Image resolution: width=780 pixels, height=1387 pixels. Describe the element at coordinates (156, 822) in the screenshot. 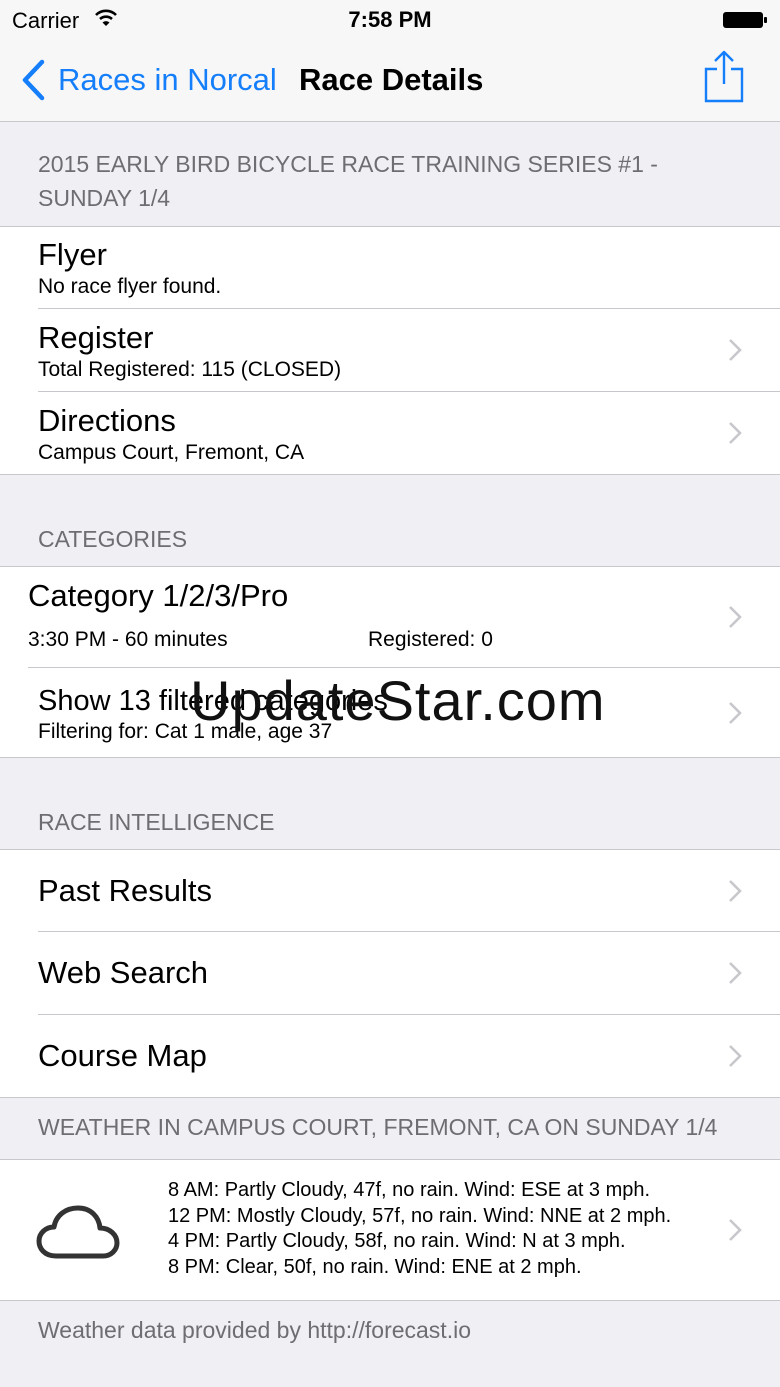

I see `race-intelligence-header: RACE INTELLIGENCE` at that location.